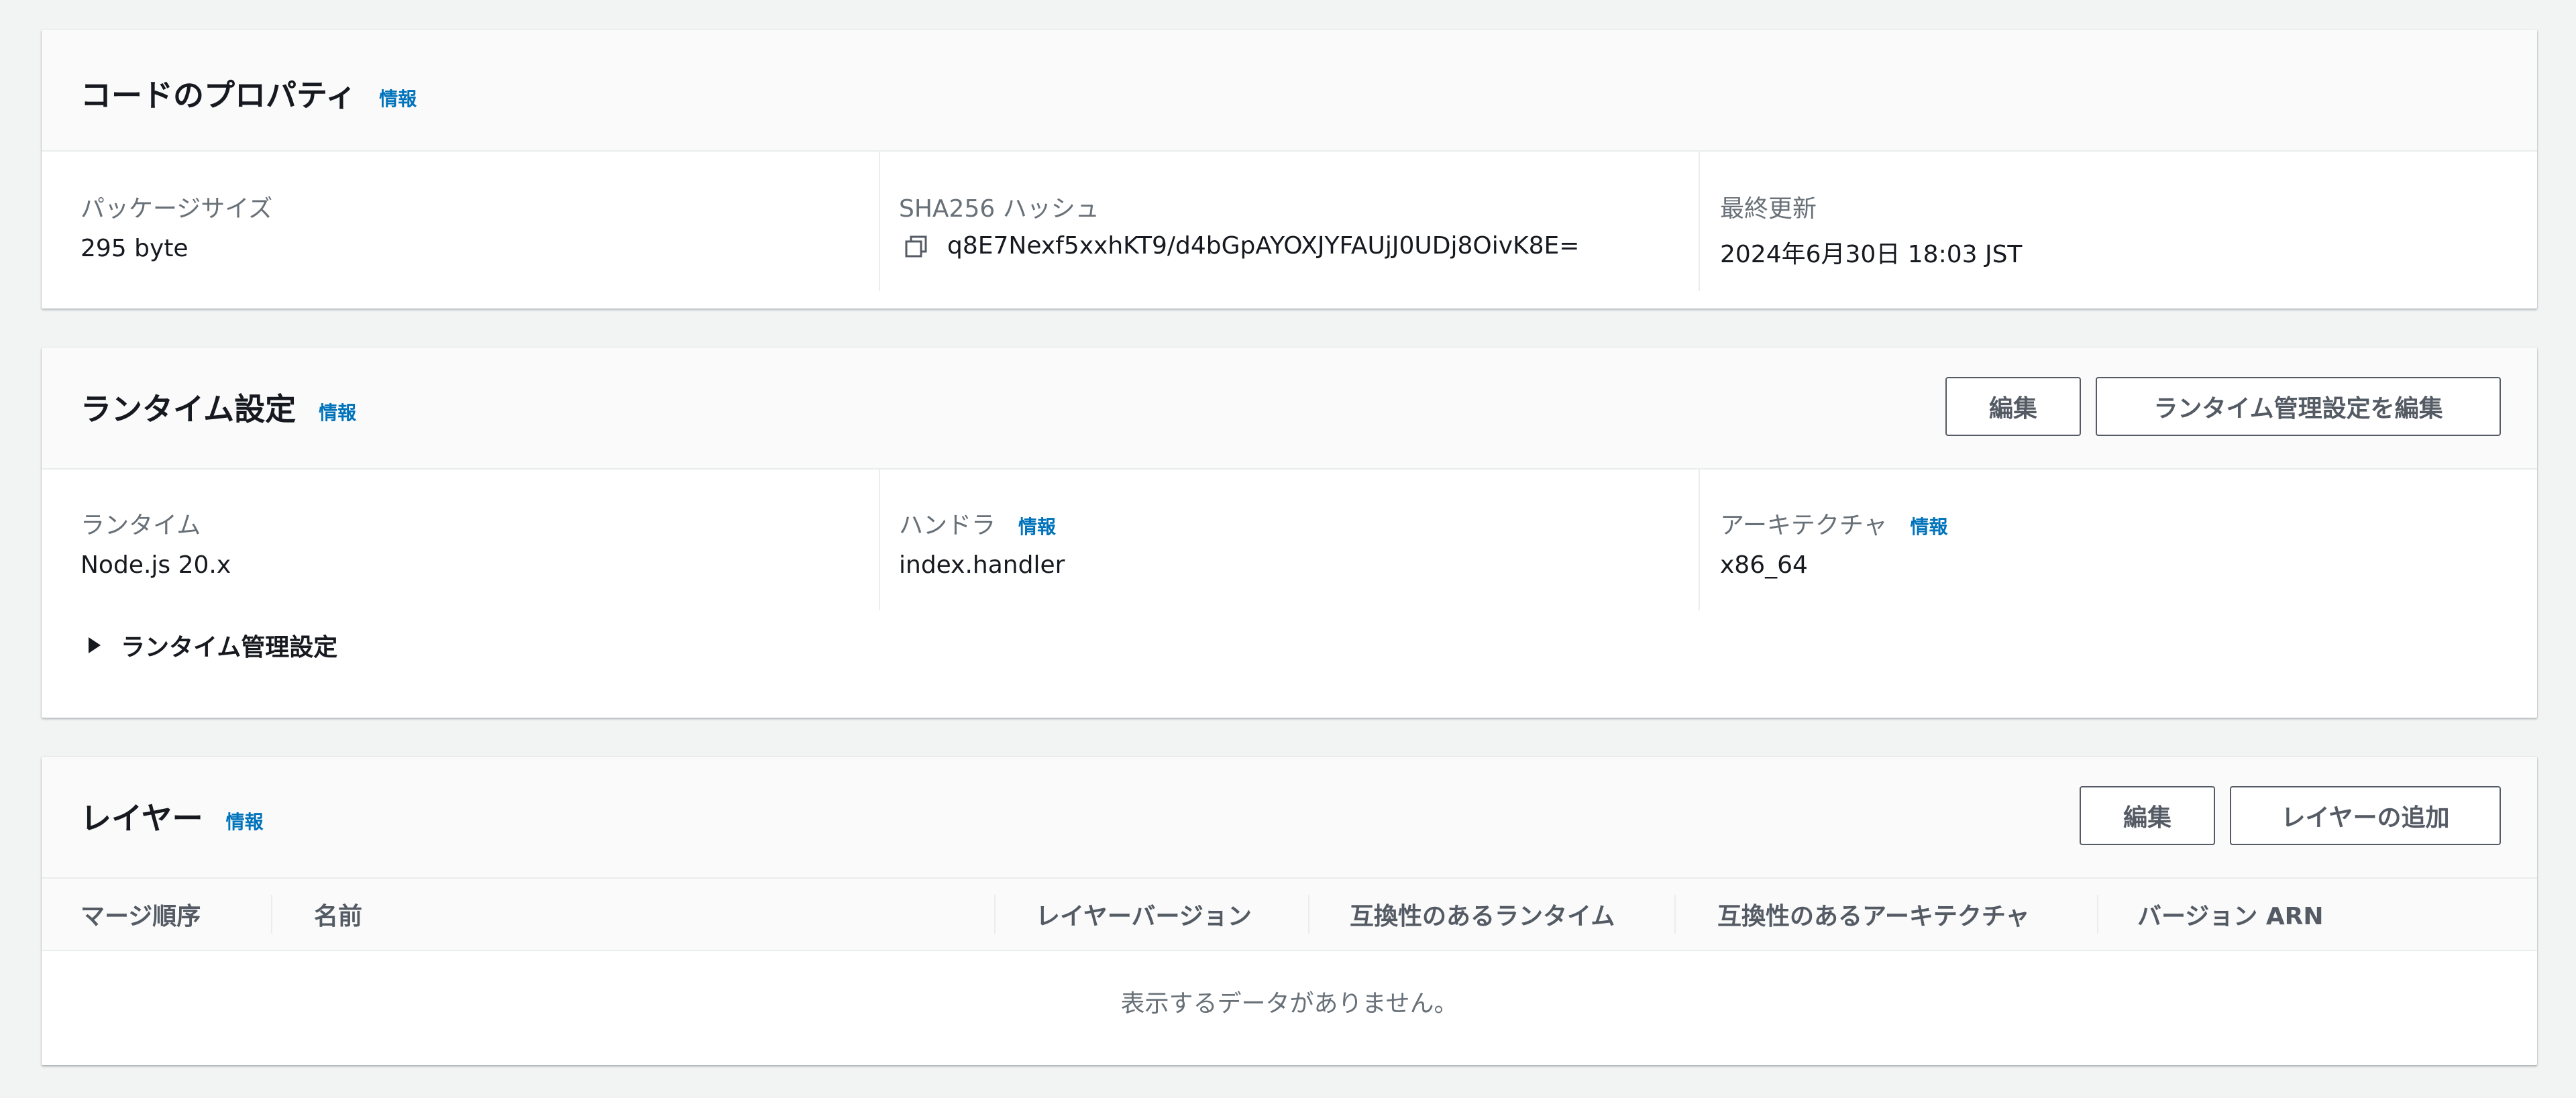 This screenshot has width=2576, height=1098. Describe the element at coordinates (916, 247) in the screenshot. I see `copy-icon` at that location.